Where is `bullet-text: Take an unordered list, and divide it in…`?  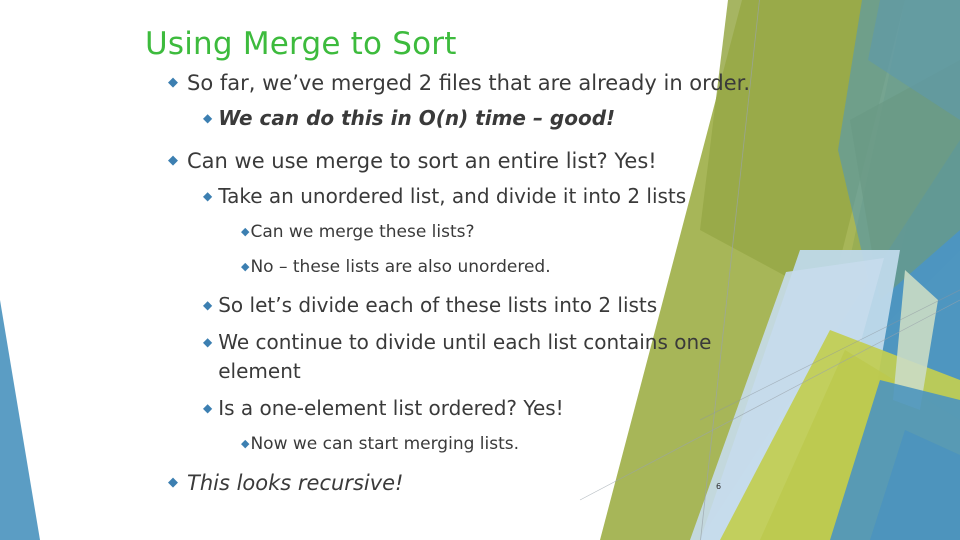
bullet-text: Take an unordered list, and divide it in… is located at coordinates (452, 196).